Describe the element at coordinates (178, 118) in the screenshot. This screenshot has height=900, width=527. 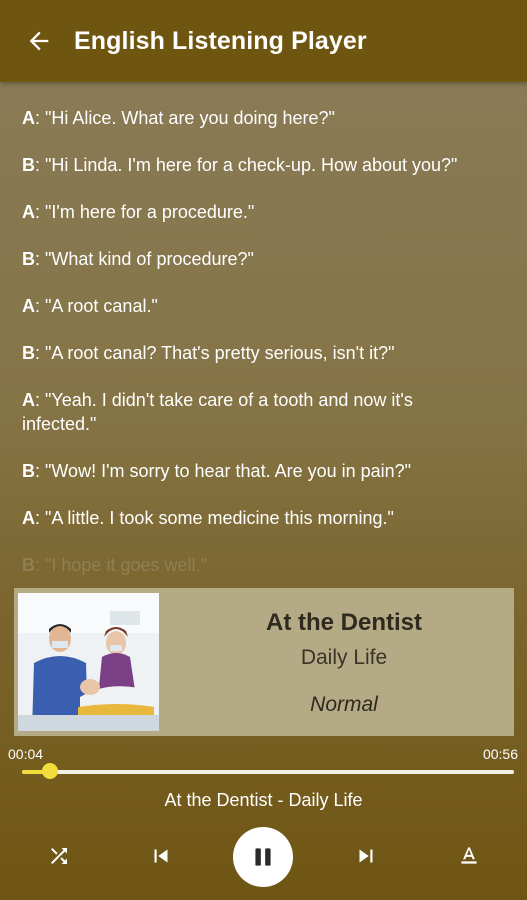
I see `transcript-line: A: "Hi Alice. What are you doing here?"` at that location.